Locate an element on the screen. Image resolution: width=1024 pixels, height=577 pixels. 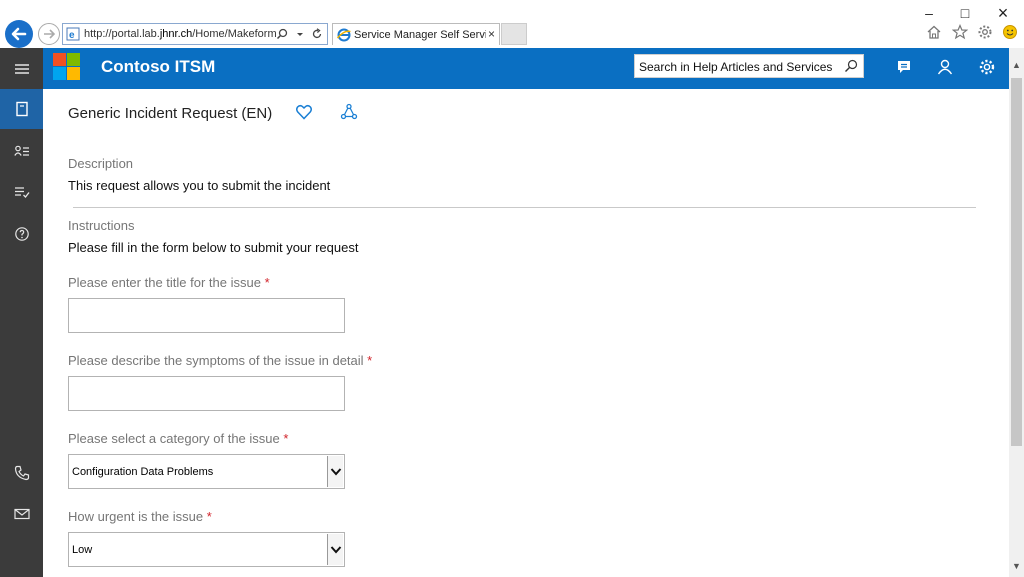
browser-tab-active: Service Manager Self Servic... × is located at coordinates (416, 34).